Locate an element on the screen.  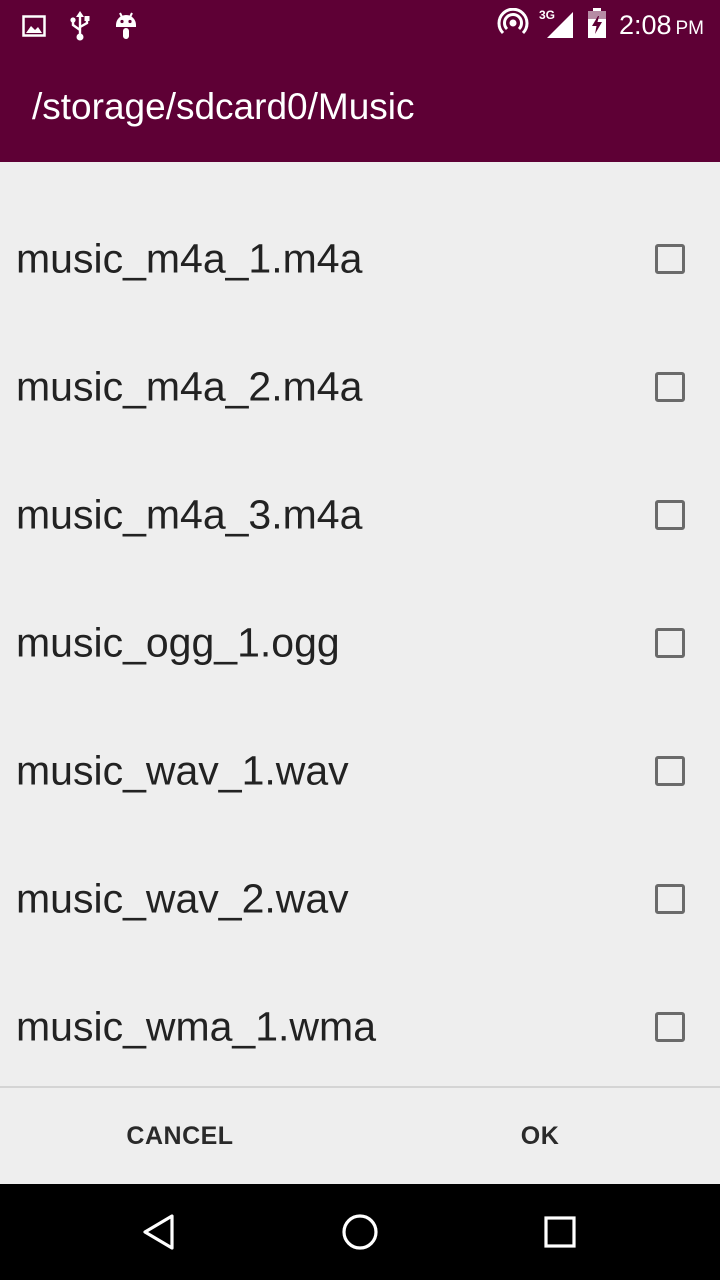
file-row: music_wma_1.wma is located at coordinates (360, 1024).